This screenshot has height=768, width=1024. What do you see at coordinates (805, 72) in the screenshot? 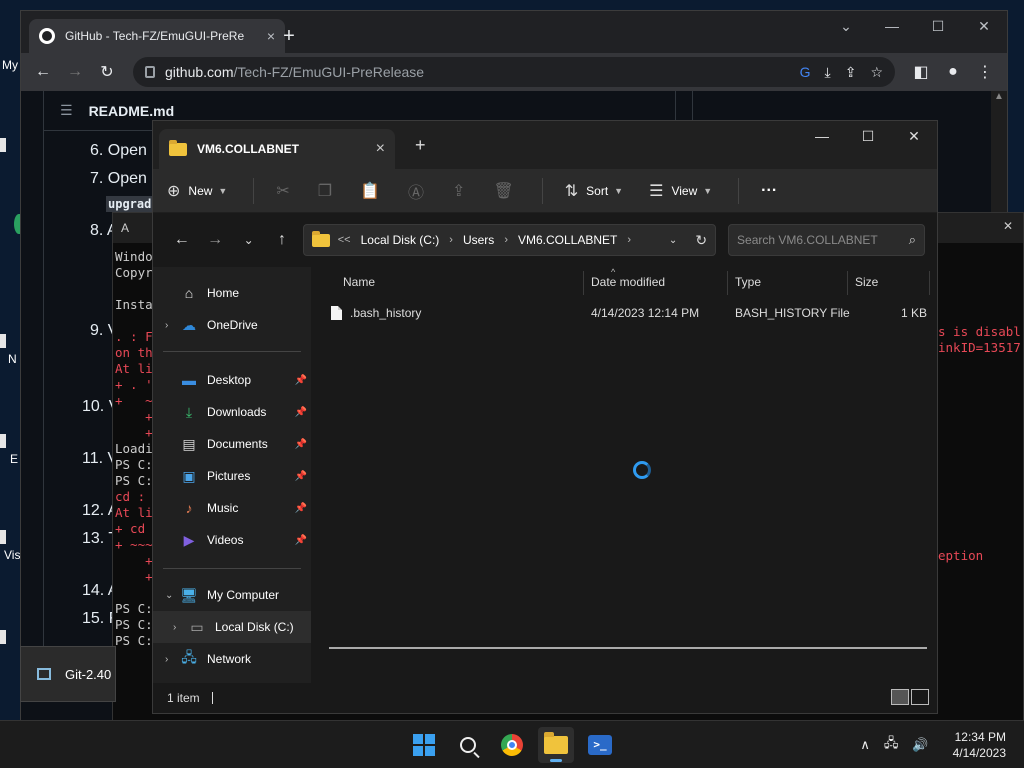
I see `google-icon: G` at bounding box center [805, 72].